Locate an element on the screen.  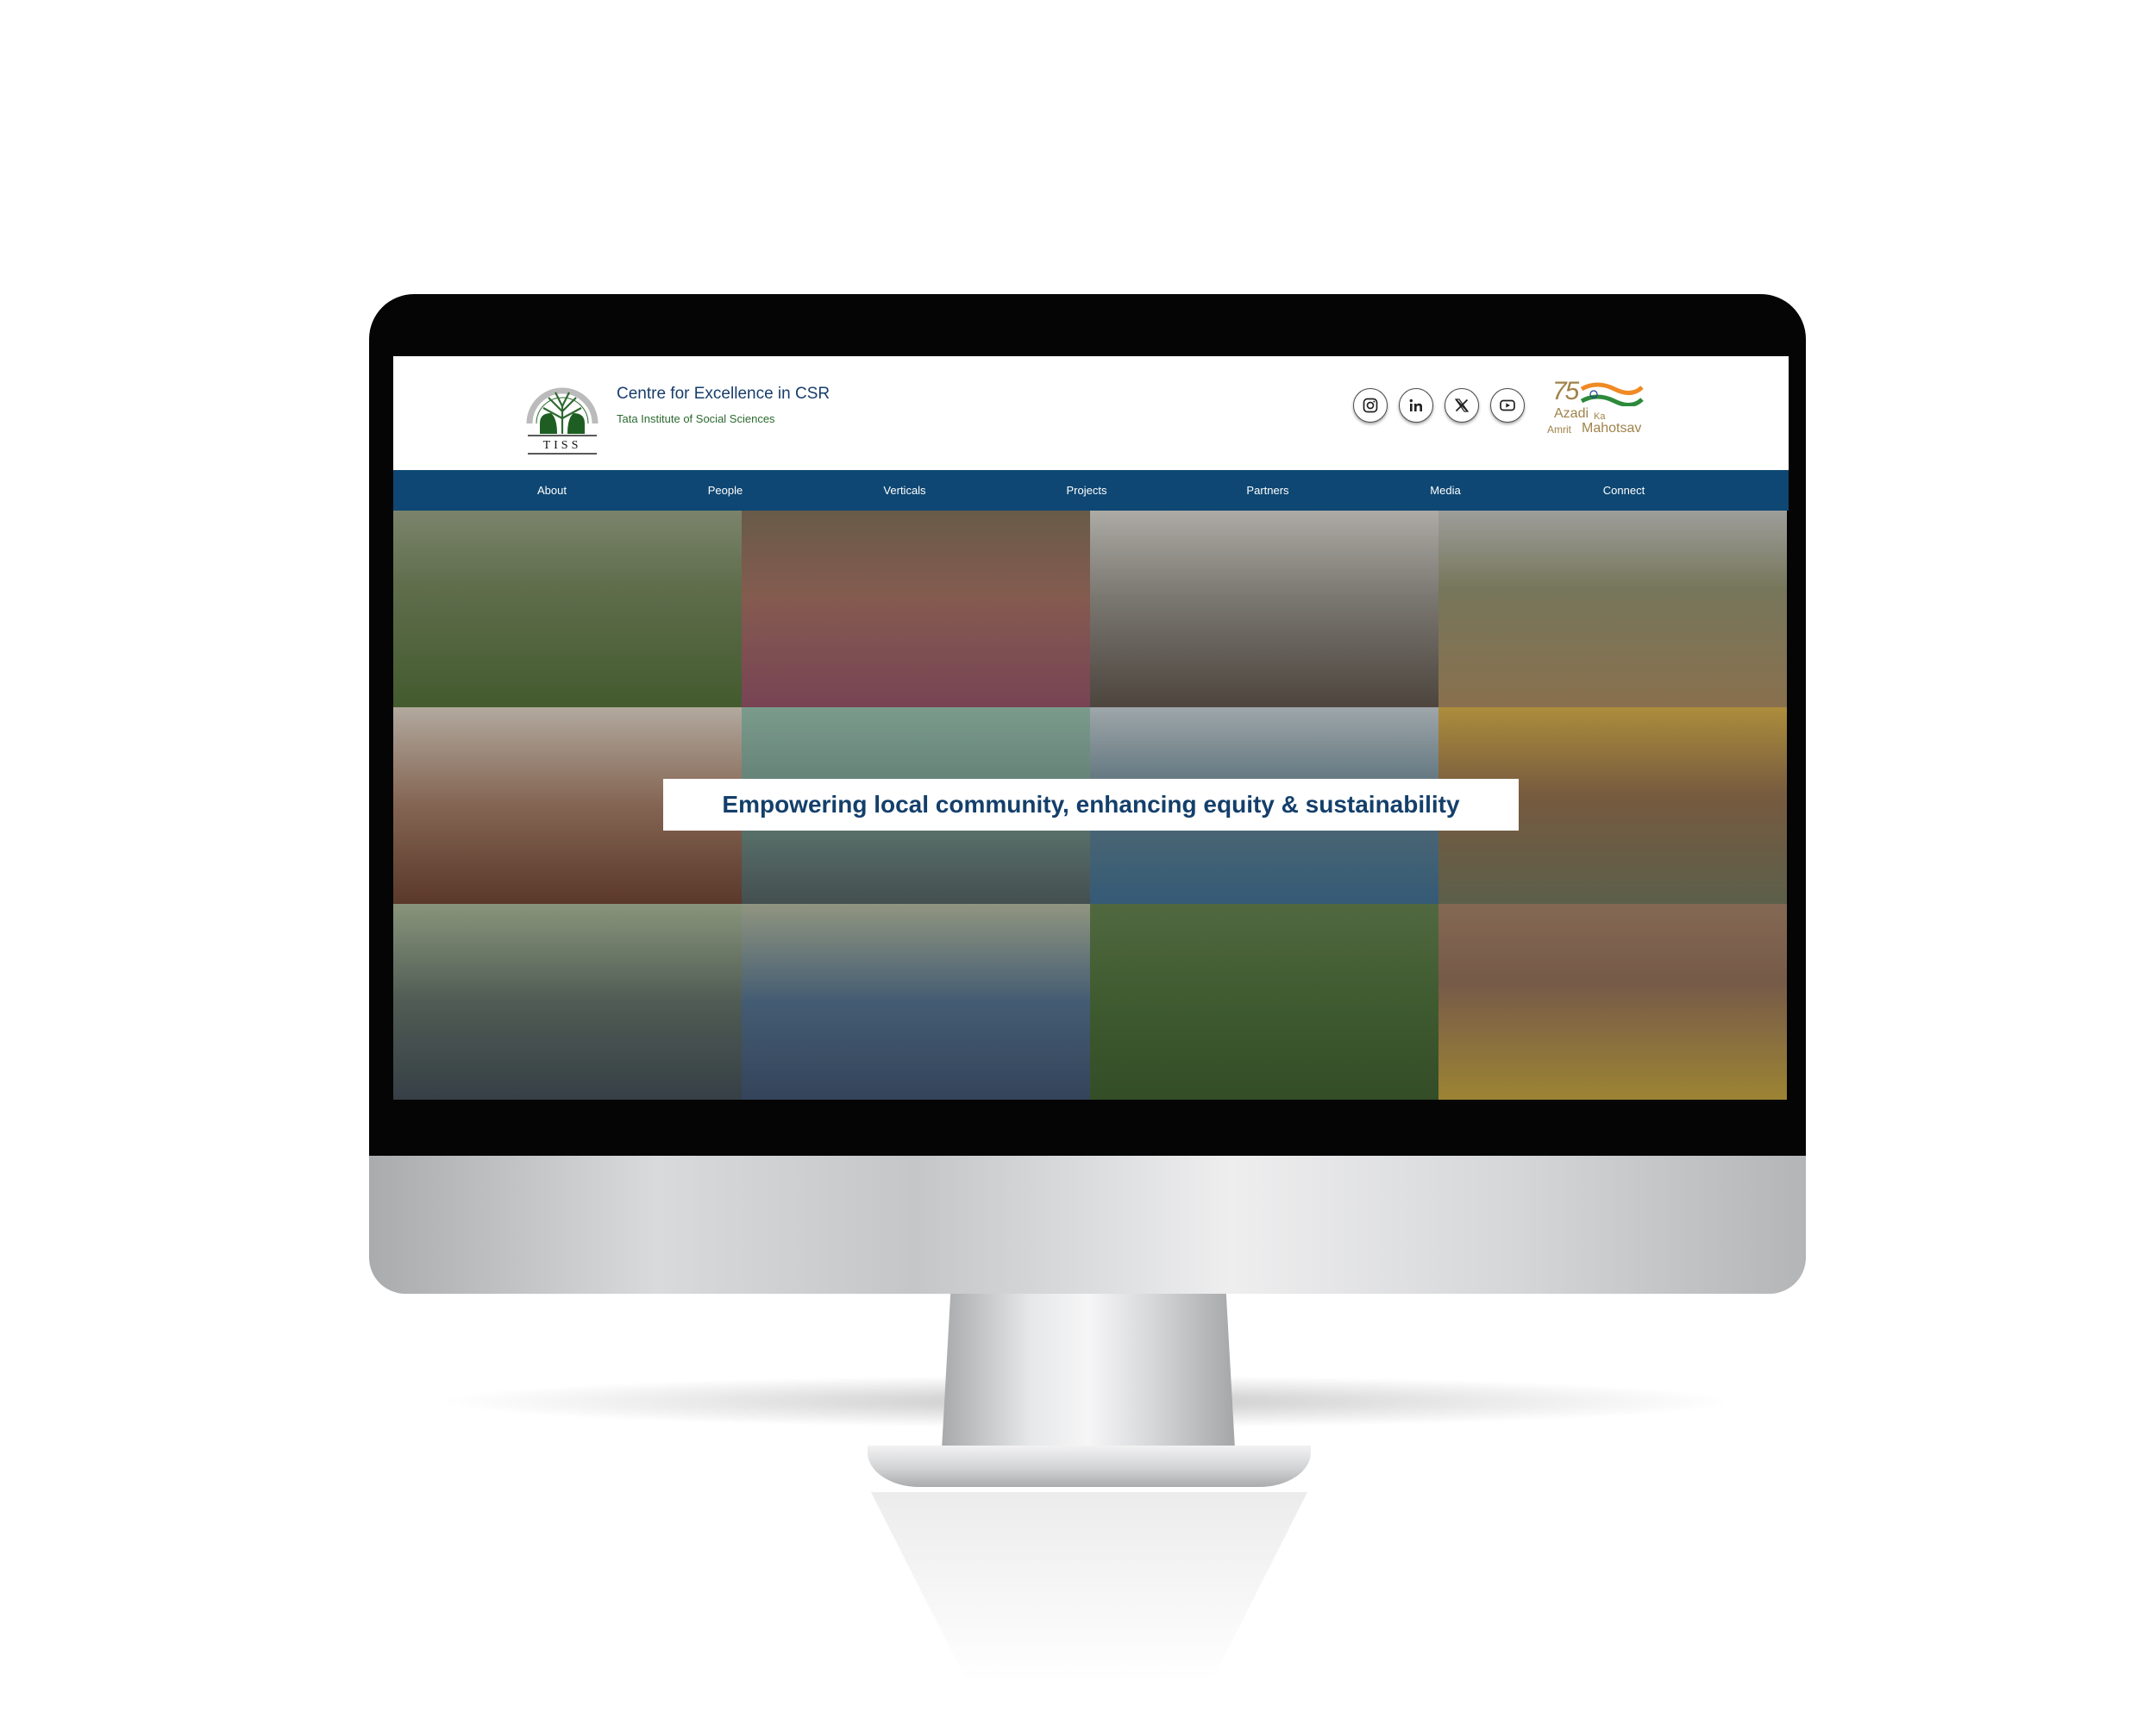
x-icon is located at coordinates (1462, 405).